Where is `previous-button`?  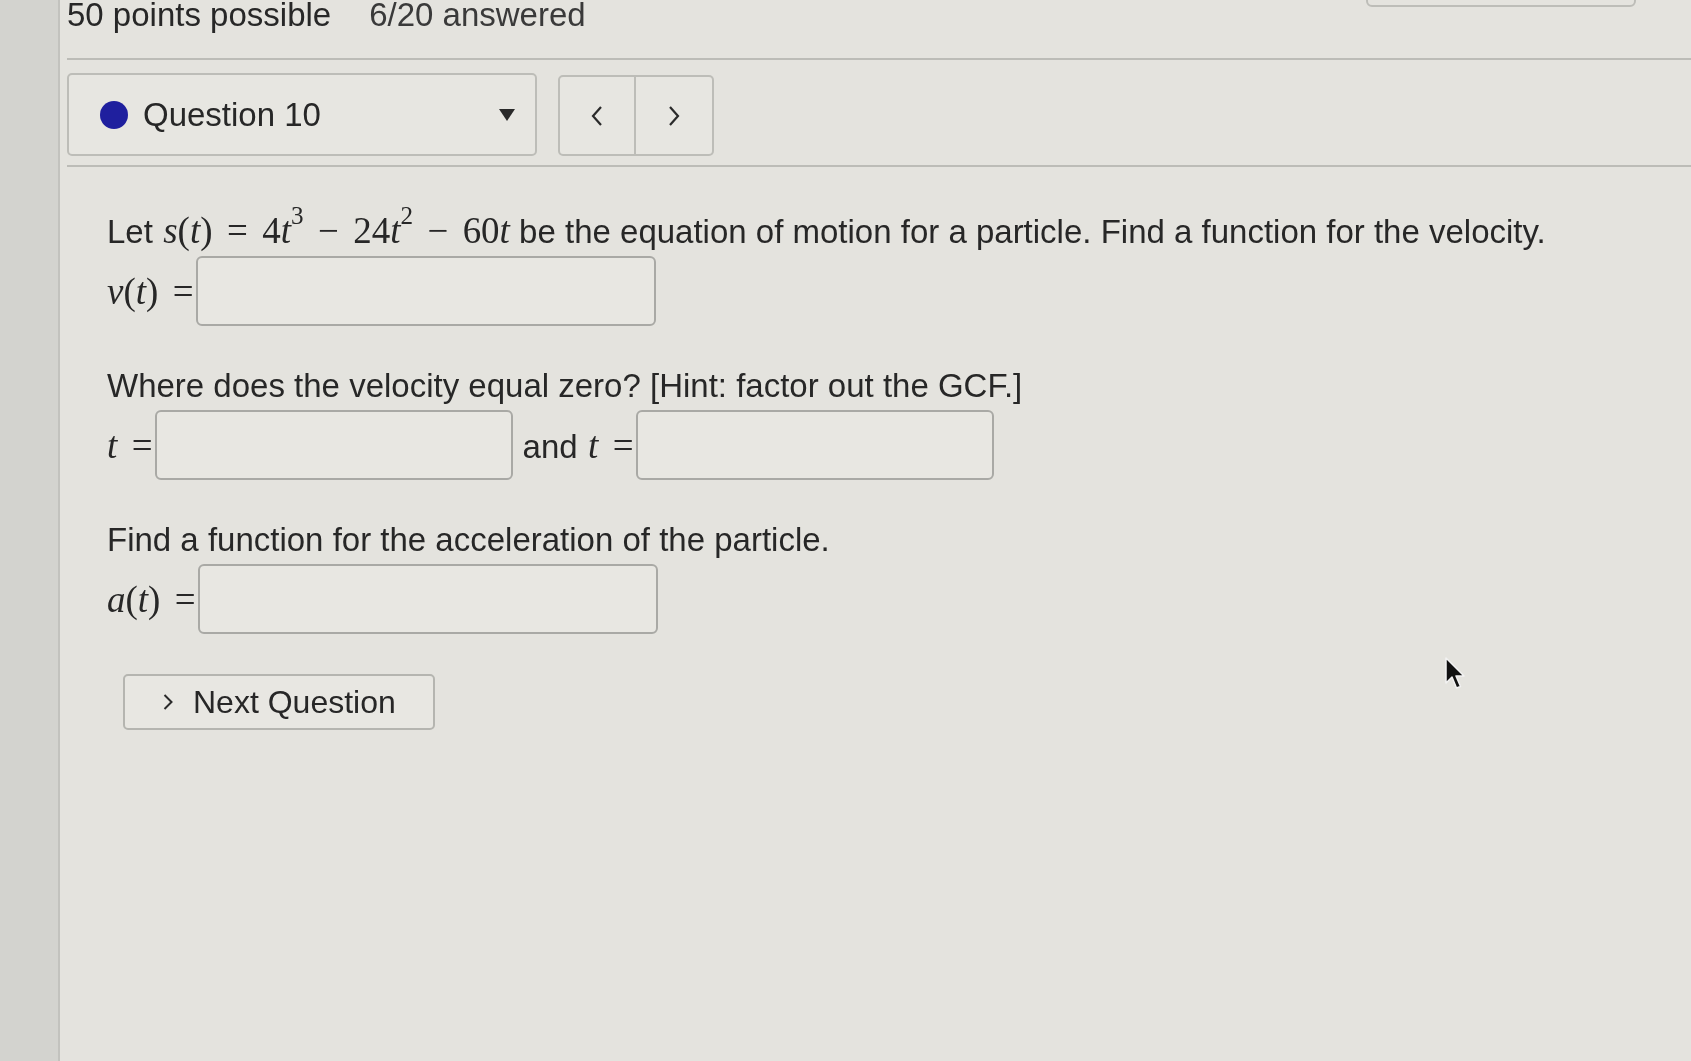 previous-button is located at coordinates (597, 115).